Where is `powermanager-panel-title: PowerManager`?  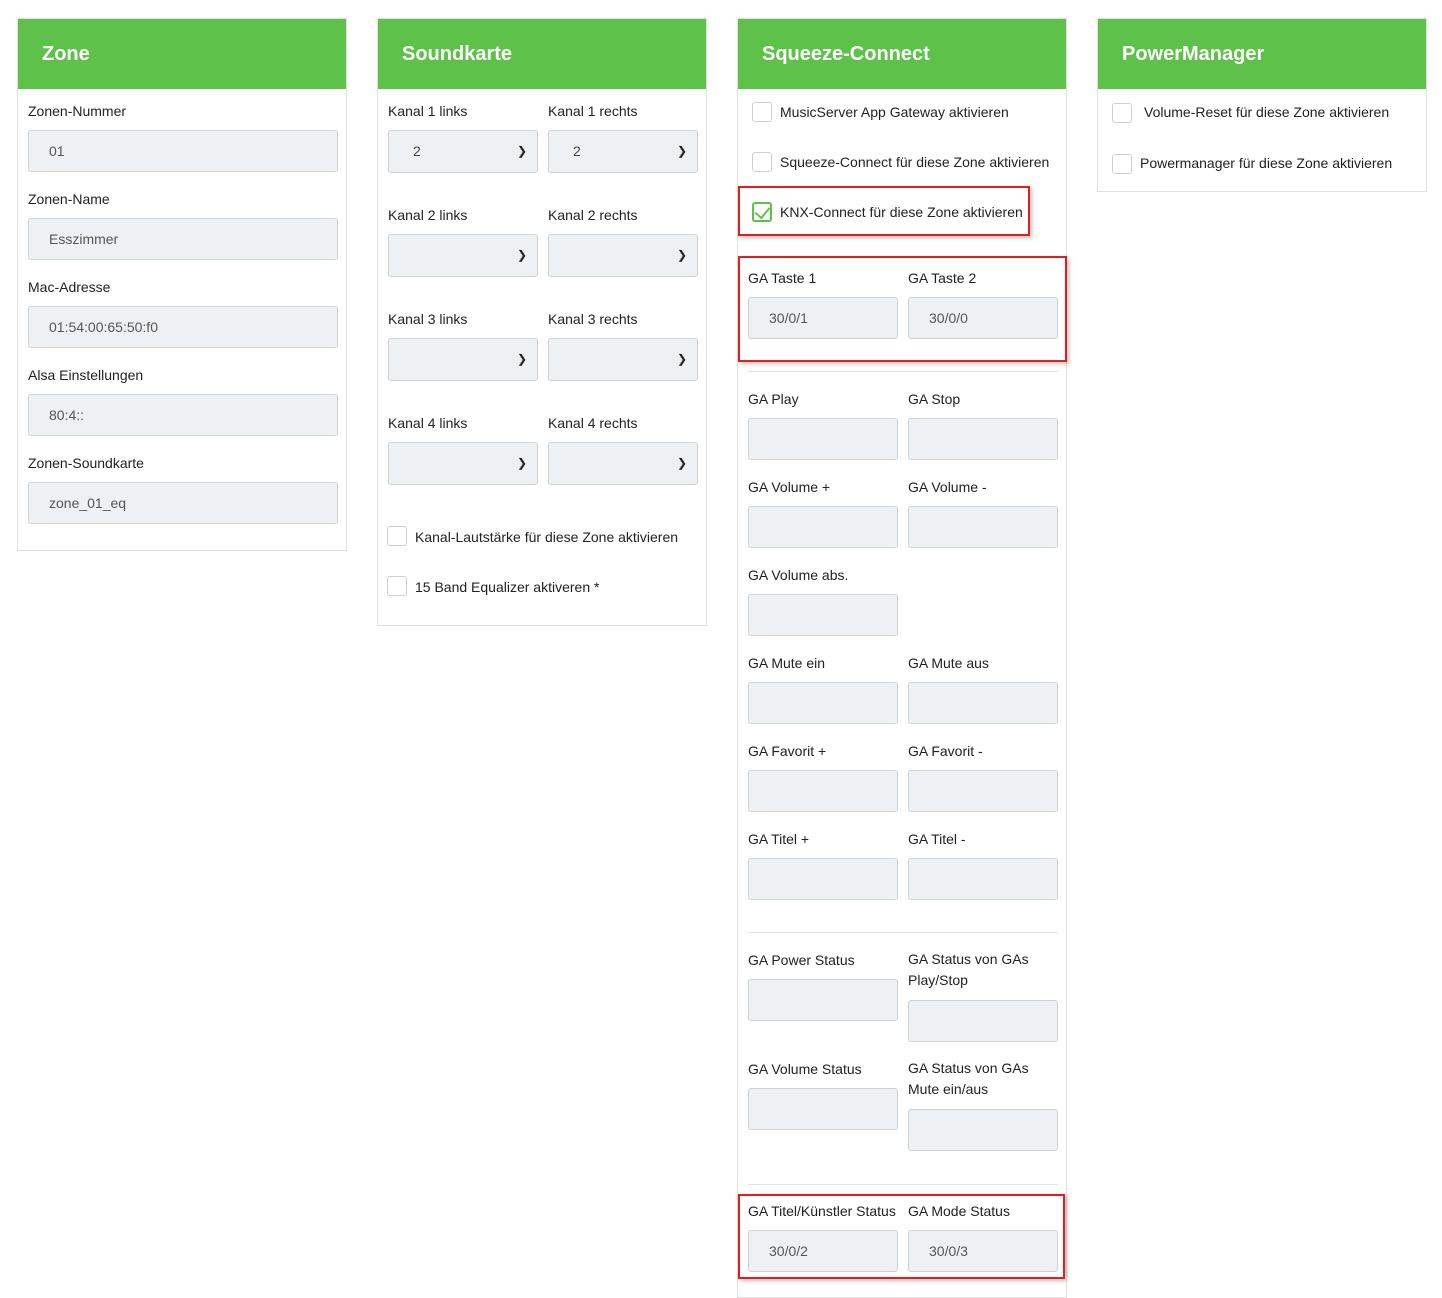
powermanager-panel-title: PowerManager is located at coordinates (1262, 54).